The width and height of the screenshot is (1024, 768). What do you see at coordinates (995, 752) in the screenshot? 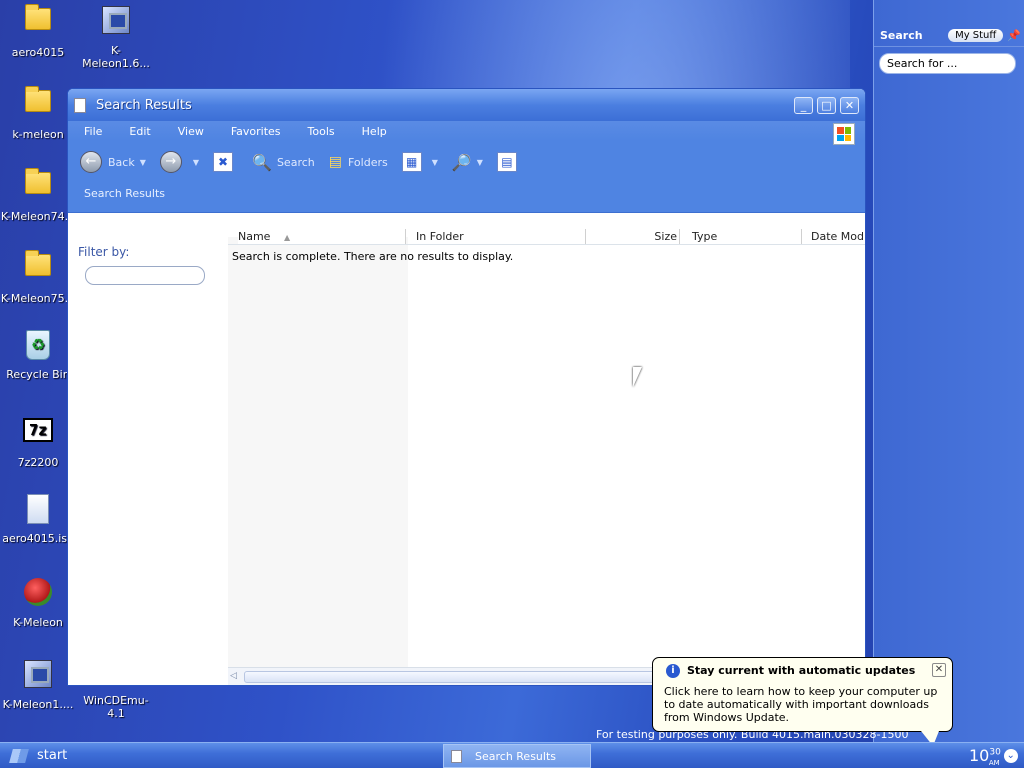
I see `clock-minutes: 30` at bounding box center [995, 752].